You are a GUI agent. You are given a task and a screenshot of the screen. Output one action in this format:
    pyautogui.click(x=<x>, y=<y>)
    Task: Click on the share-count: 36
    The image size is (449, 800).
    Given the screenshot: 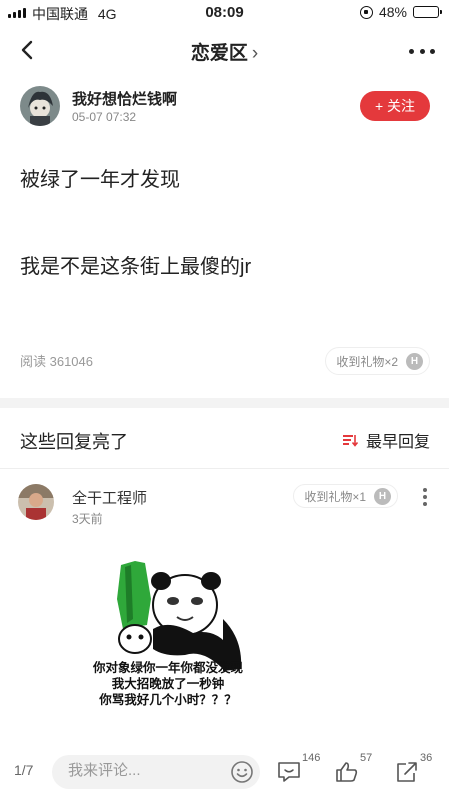 What is the action you would take?
    pyautogui.click(x=426, y=758)
    